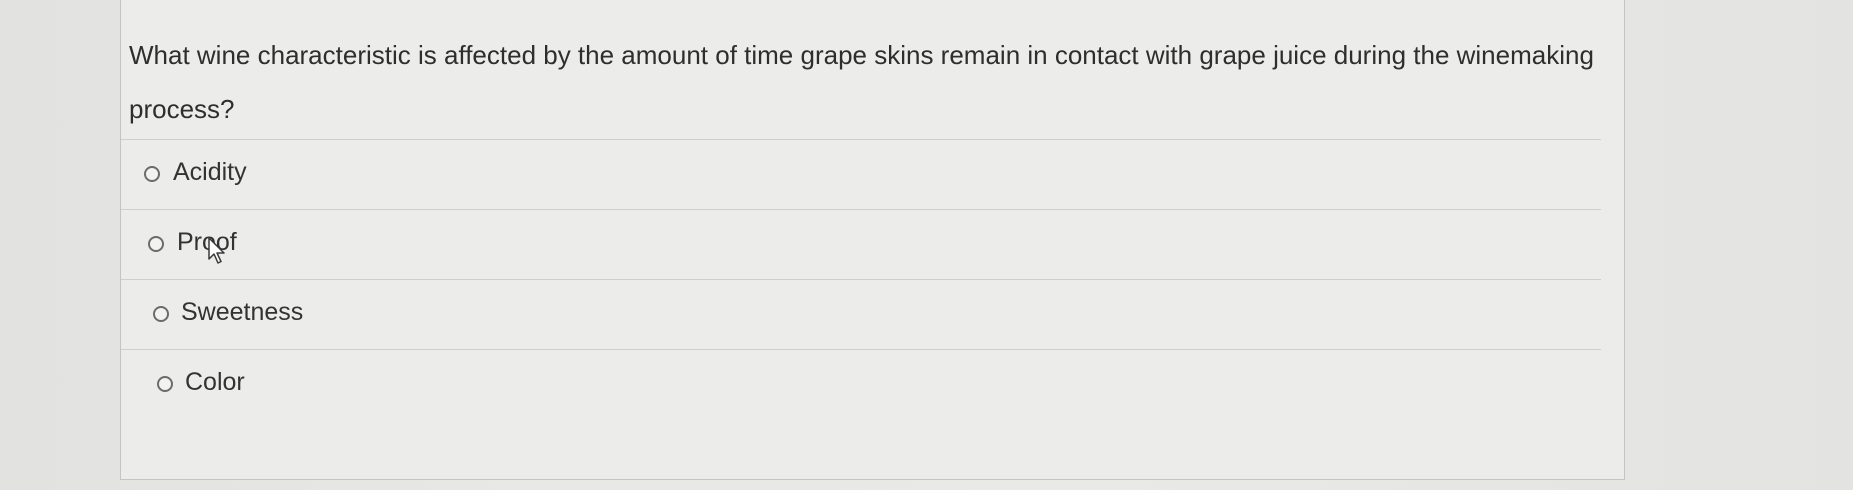 The height and width of the screenshot is (490, 1853). I want to click on option-label-sweetness: Sweetness, so click(242, 312).